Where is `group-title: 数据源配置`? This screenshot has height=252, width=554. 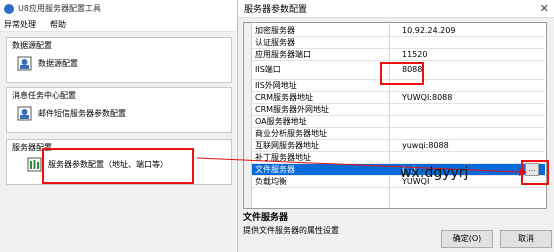
group-title: 数据源配置 is located at coordinates (32, 45).